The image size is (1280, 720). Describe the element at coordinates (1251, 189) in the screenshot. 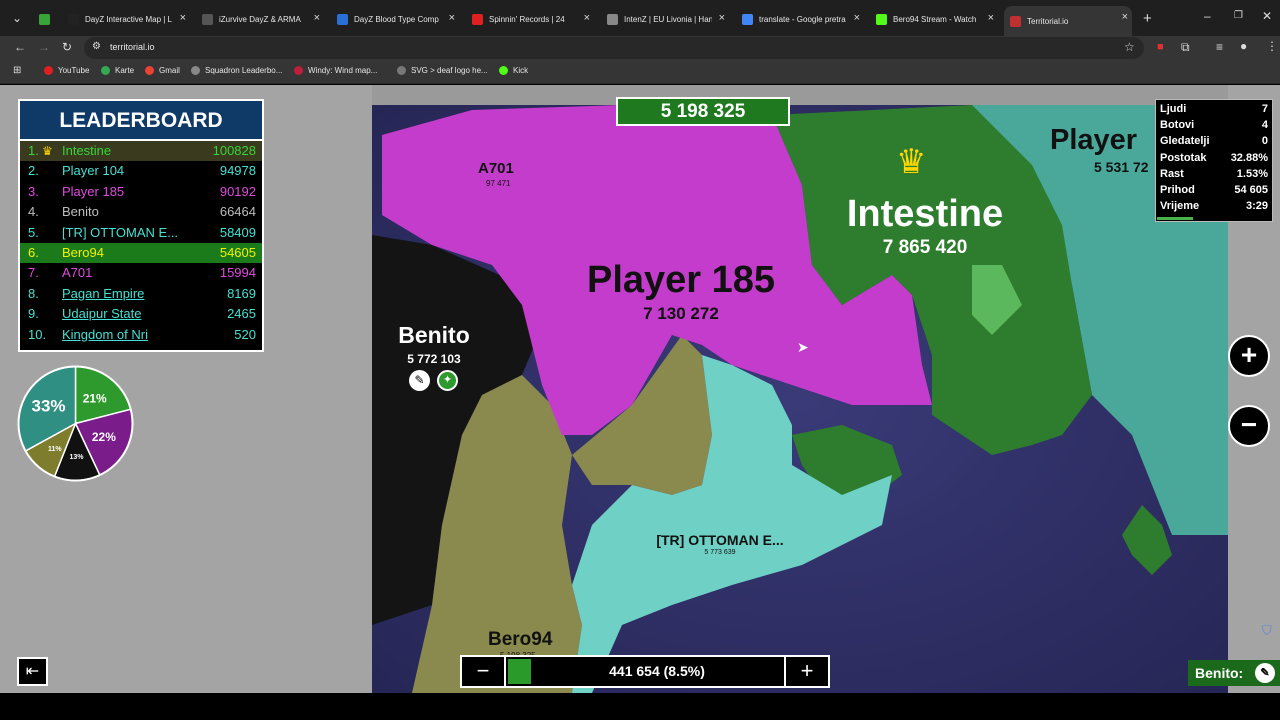

I see `stat-value: 54 605` at that location.